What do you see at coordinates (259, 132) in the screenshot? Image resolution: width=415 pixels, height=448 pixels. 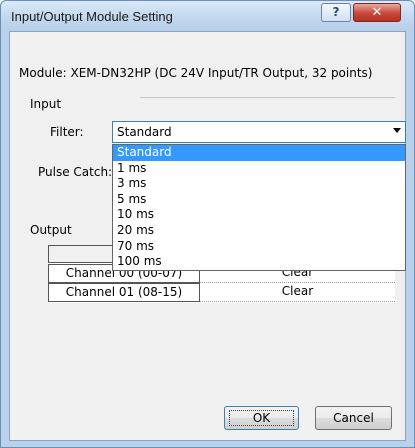 I see `filter-select: Standard` at bounding box center [259, 132].